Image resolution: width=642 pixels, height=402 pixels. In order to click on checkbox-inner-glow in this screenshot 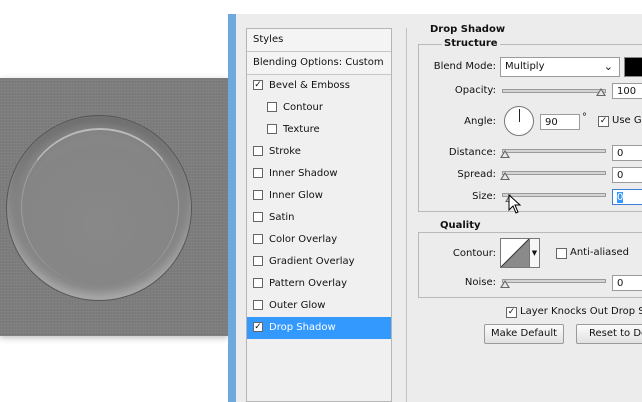, I will do `click(258, 195)`.